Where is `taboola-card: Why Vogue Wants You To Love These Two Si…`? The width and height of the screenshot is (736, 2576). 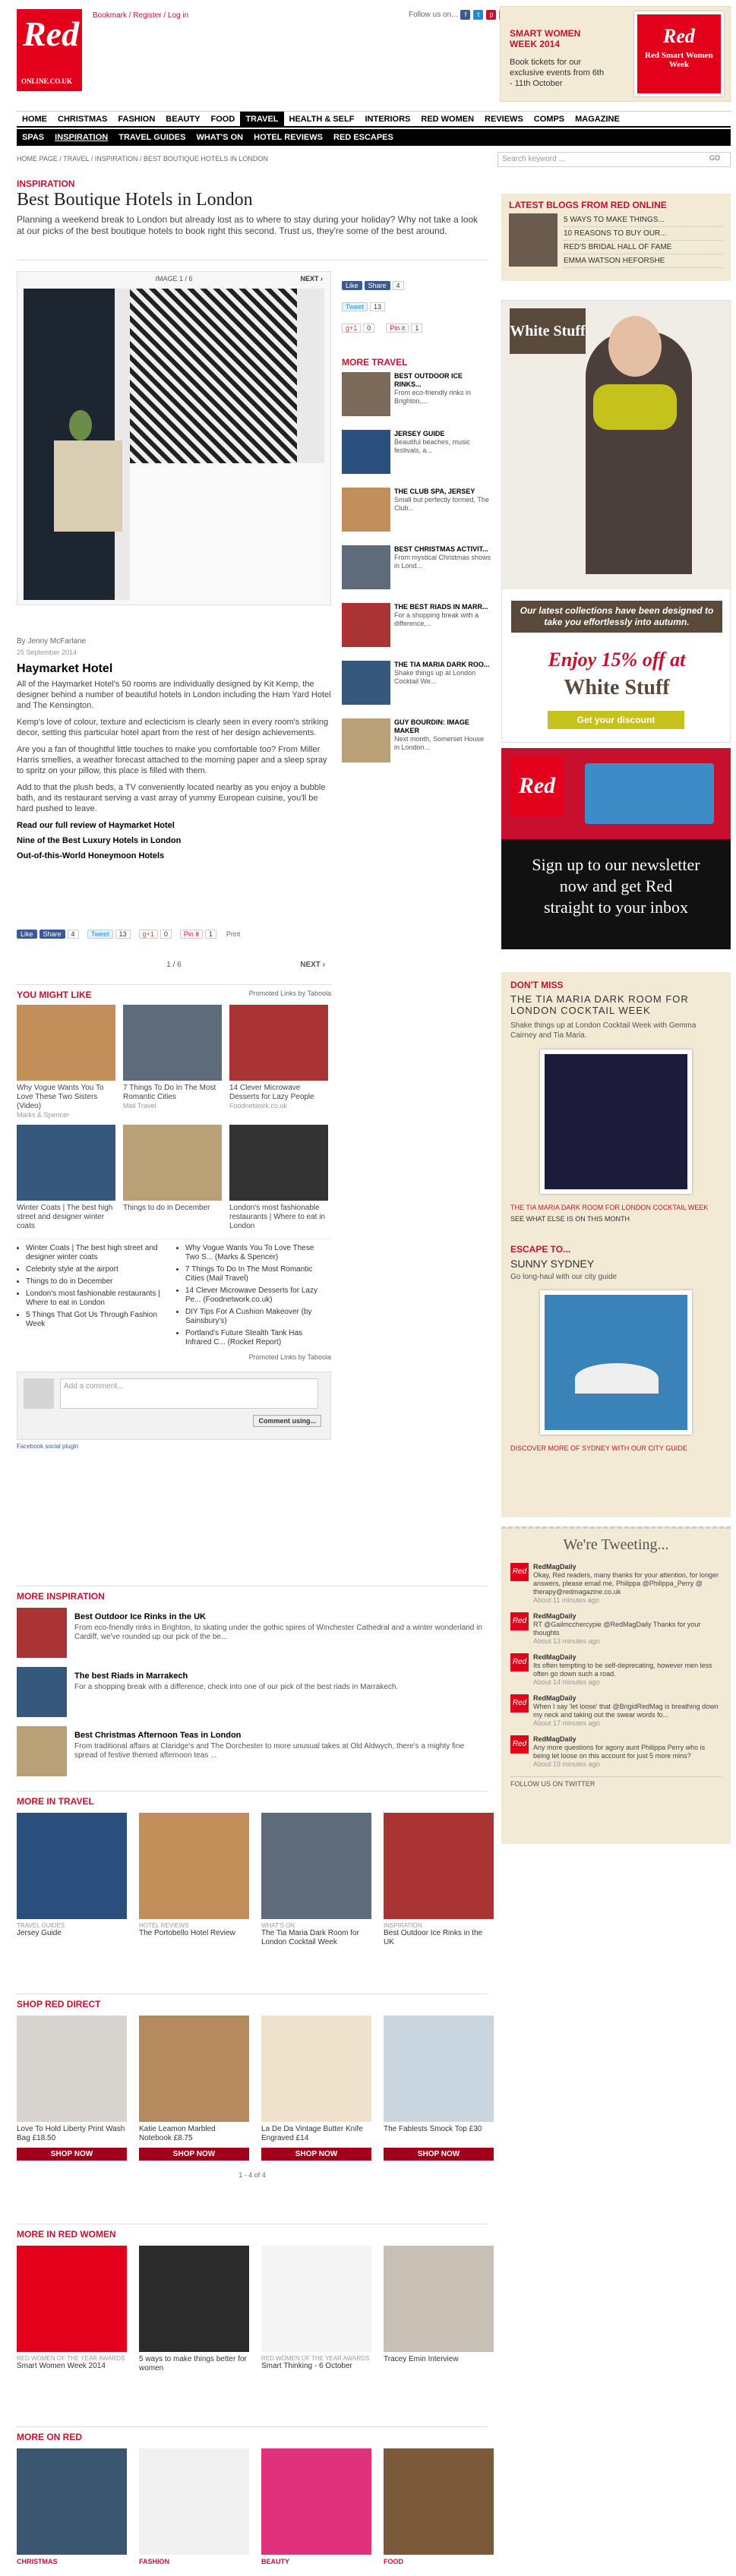 taboola-card: Why Vogue Wants You To Love These Two Si… is located at coordinates (66, 1062).